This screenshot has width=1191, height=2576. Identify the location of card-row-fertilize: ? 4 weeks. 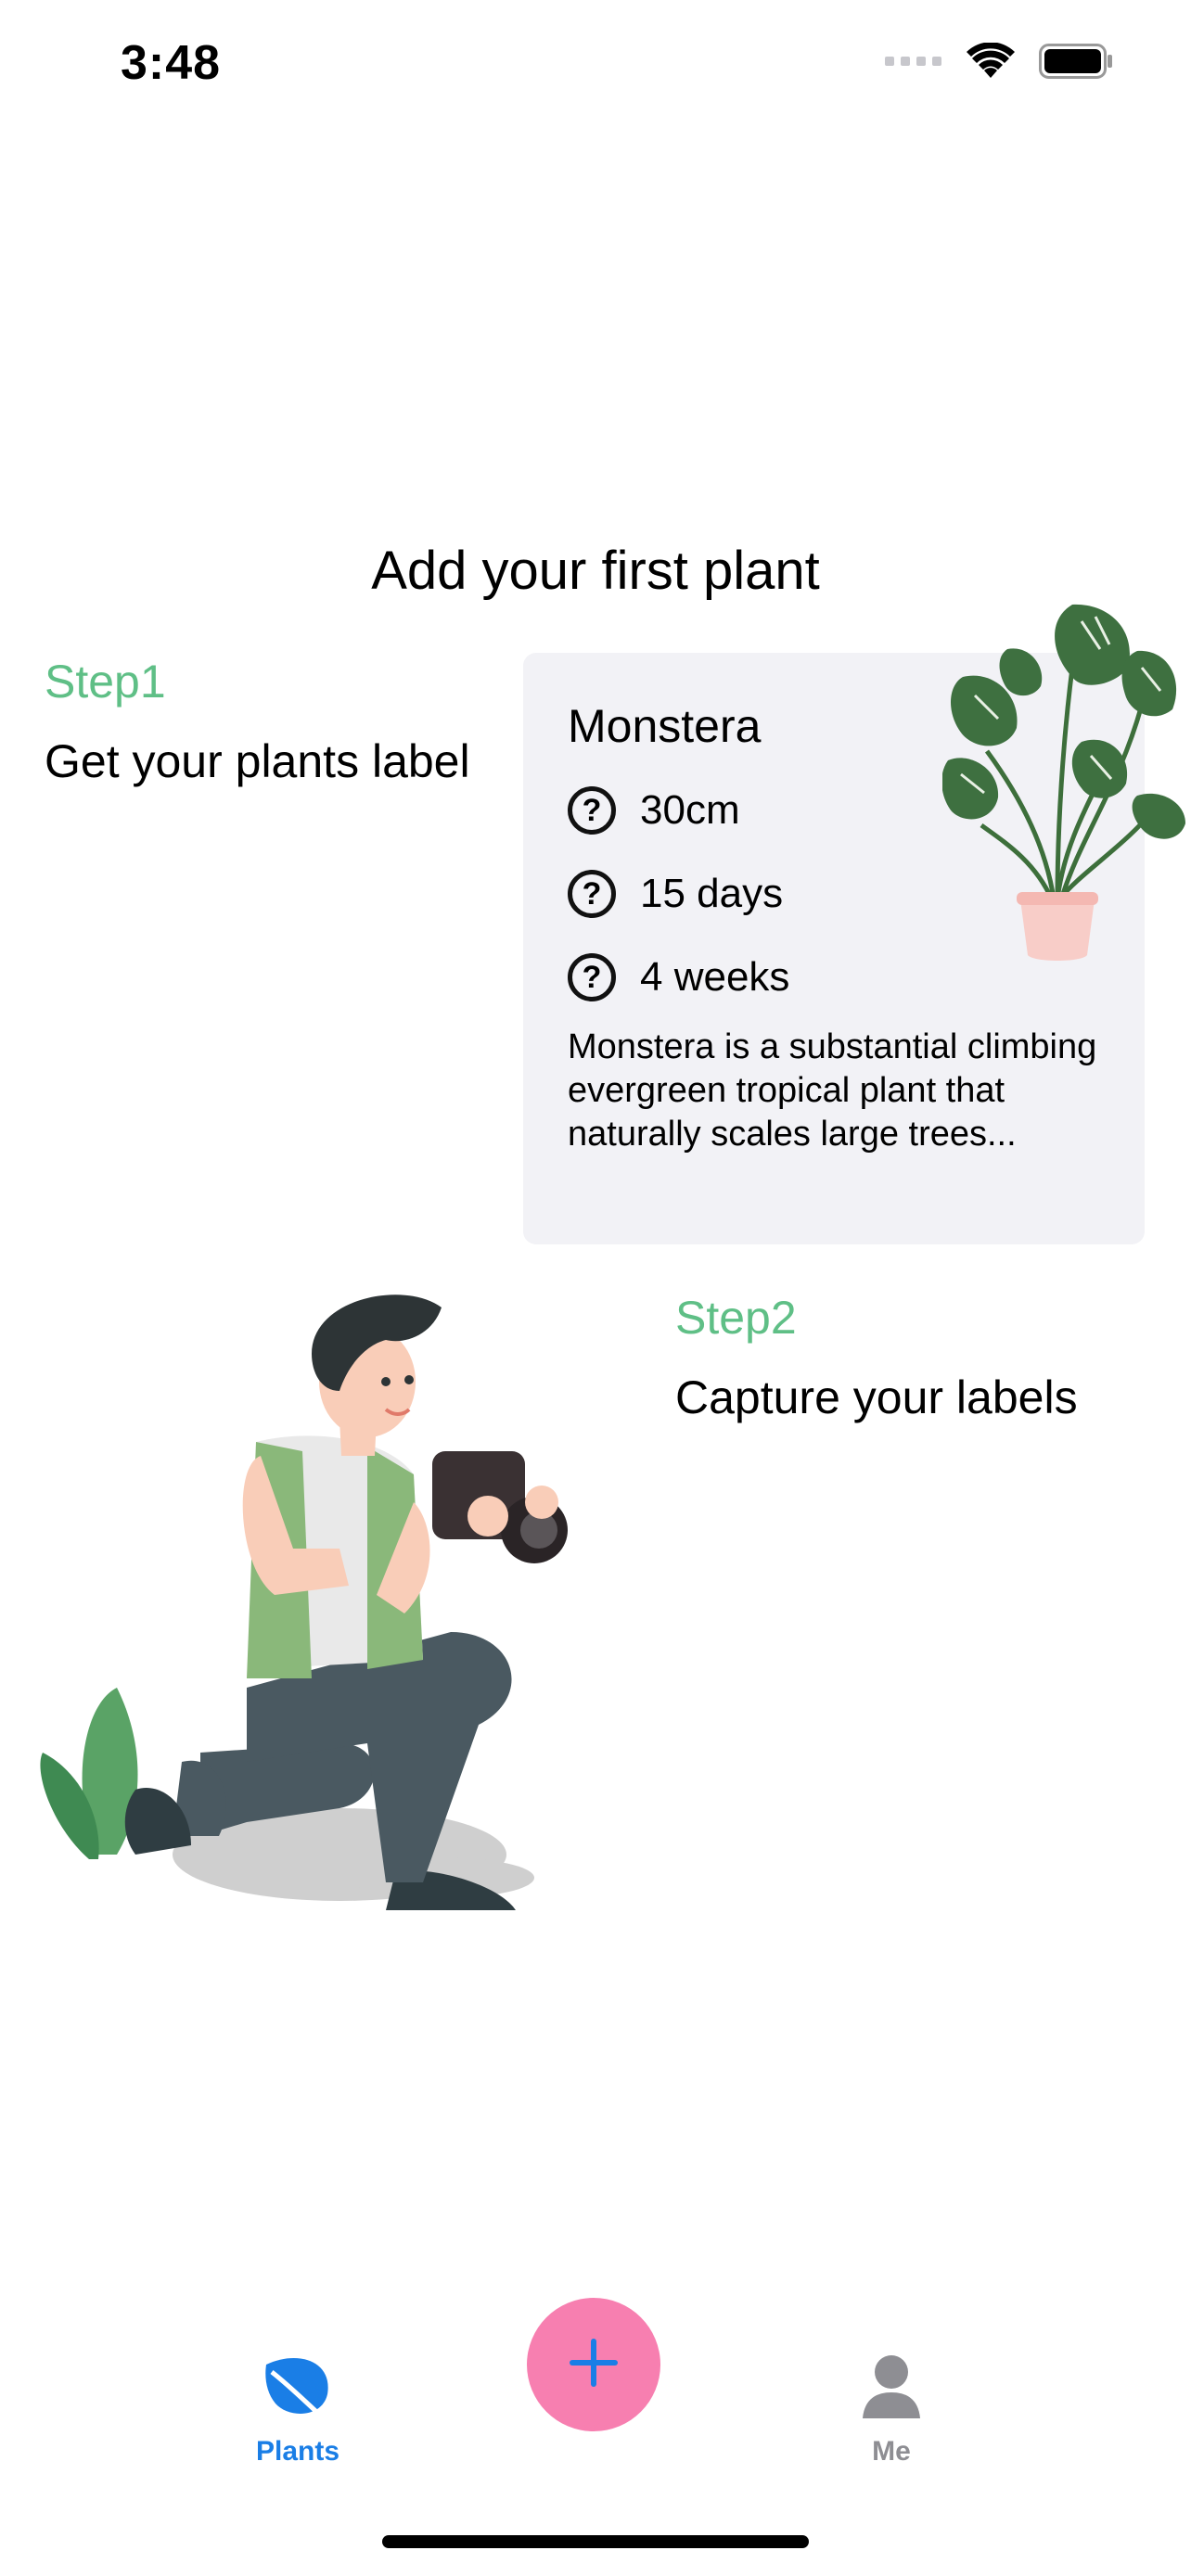
(678, 977).